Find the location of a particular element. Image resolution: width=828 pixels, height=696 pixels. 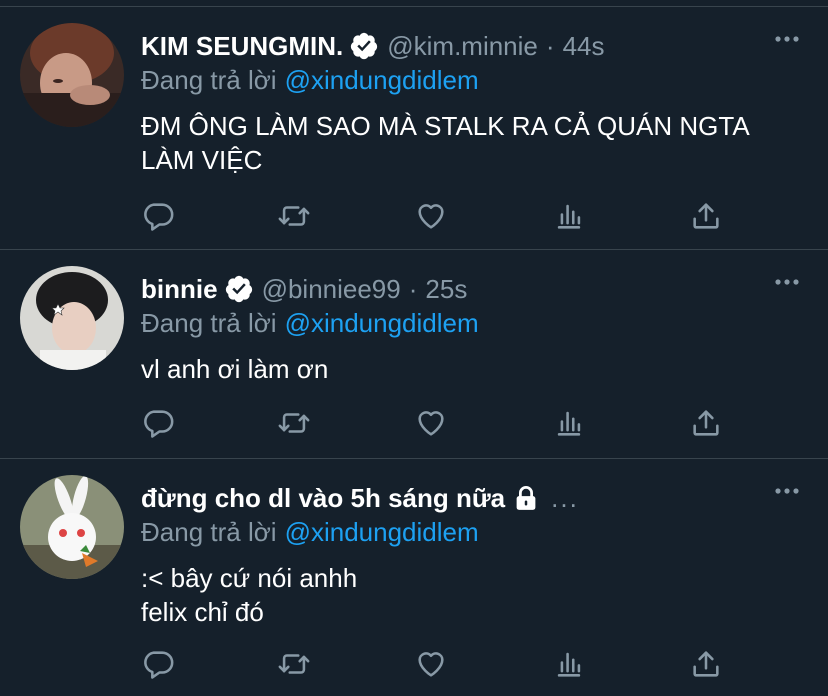

tweet-text: :< bây cứ nói anhh felix chỉ đó is located at coordinates (476, 595).